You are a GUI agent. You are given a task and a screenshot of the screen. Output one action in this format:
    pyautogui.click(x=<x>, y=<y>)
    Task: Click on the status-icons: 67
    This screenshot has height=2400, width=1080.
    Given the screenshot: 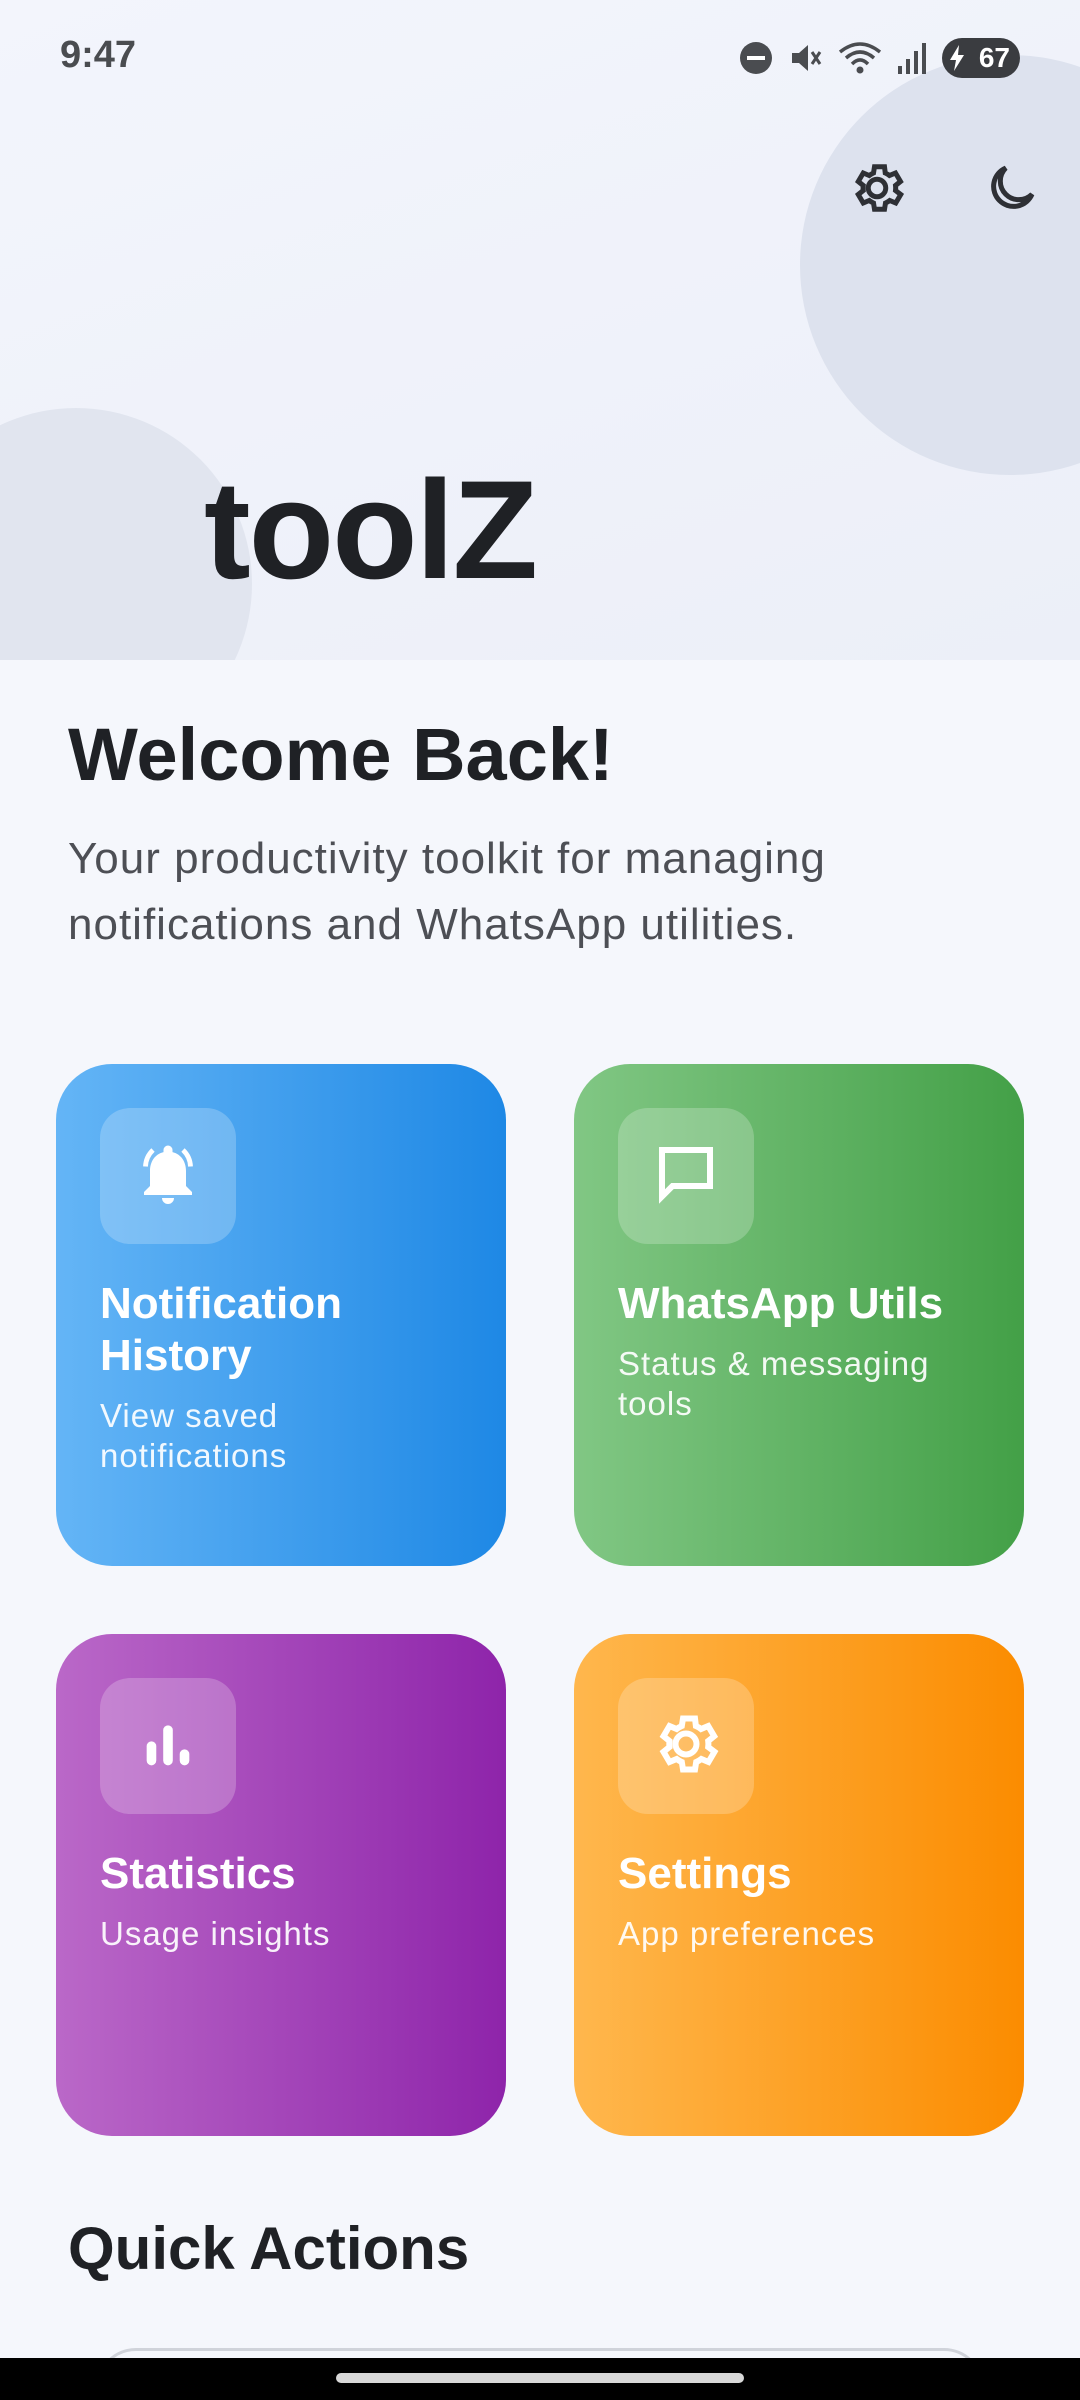 What is the action you would take?
    pyautogui.click(x=879, y=58)
    